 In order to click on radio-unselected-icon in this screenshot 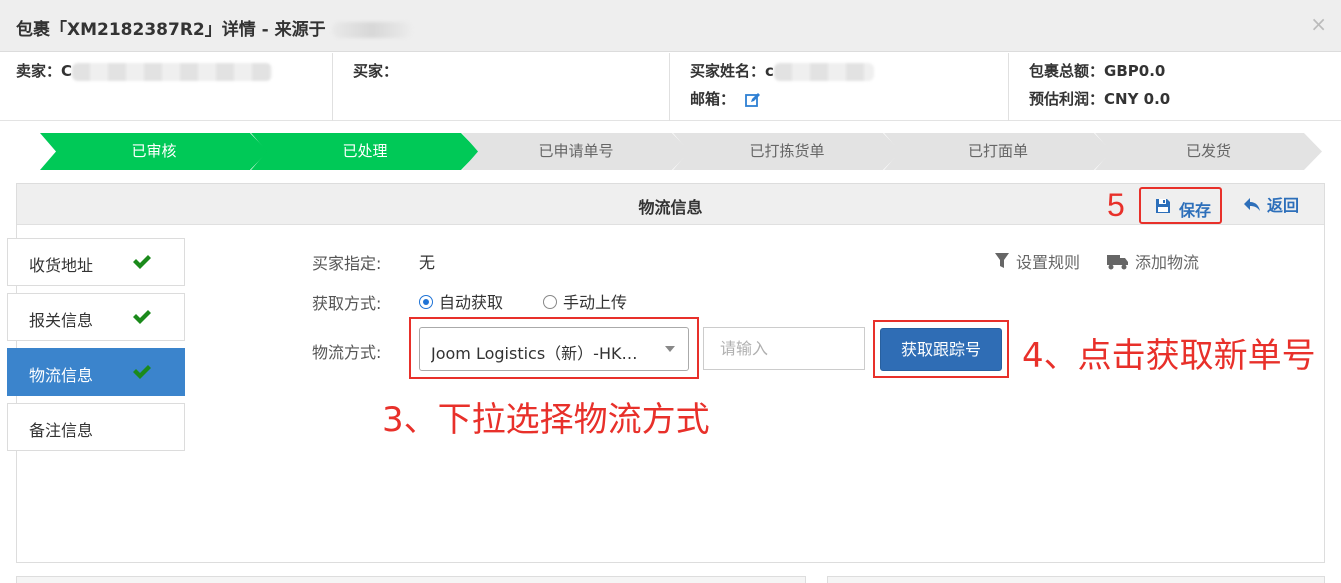, I will do `click(550, 302)`.